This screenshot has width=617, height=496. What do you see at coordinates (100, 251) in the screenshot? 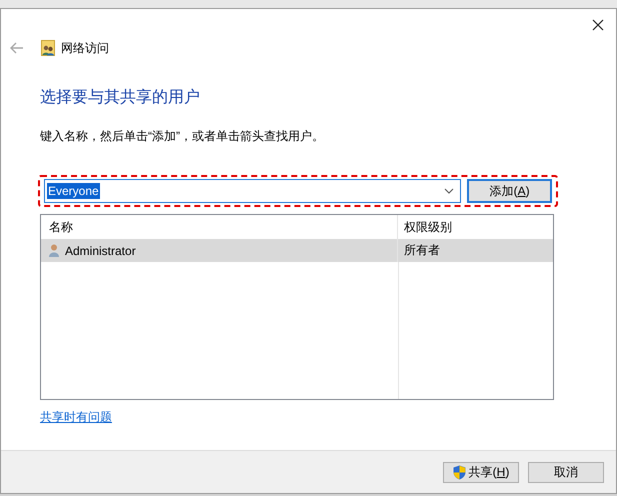
I see `user-name: Administrator` at bounding box center [100, 251].